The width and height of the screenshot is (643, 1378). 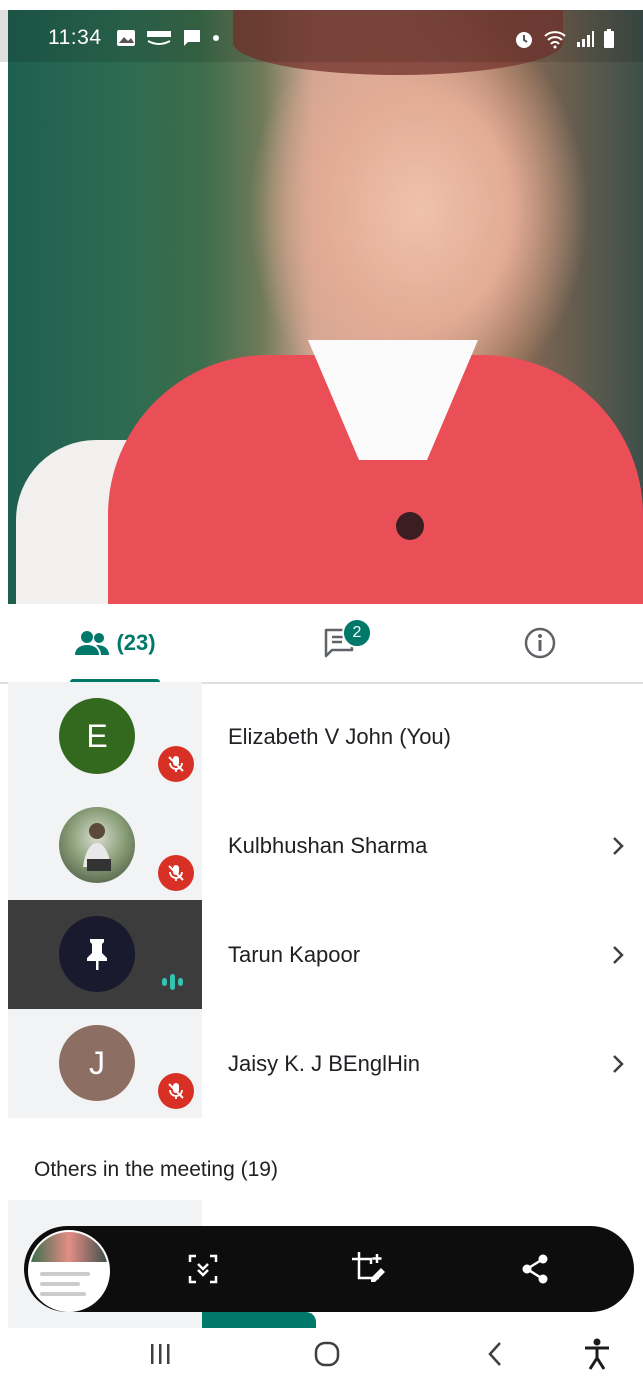 I want to click on recents-icon, so click(x=160, y=1354).